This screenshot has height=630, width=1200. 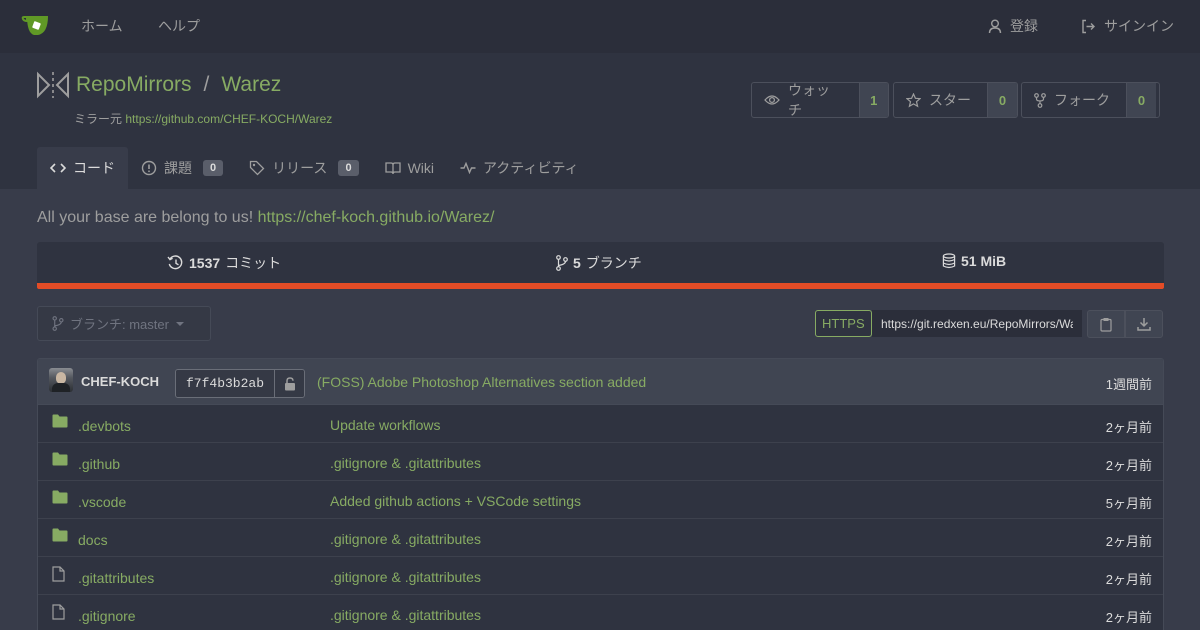 I want to click on nav-help-link: ヘルプ, so click(x=179, y=26).